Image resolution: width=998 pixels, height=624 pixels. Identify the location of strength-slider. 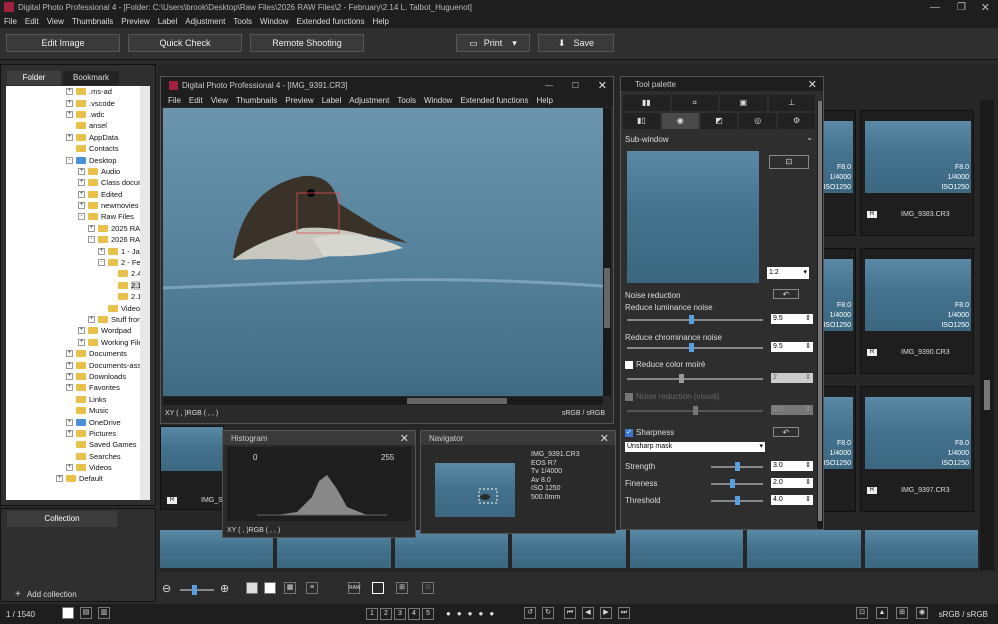
(737, 466).